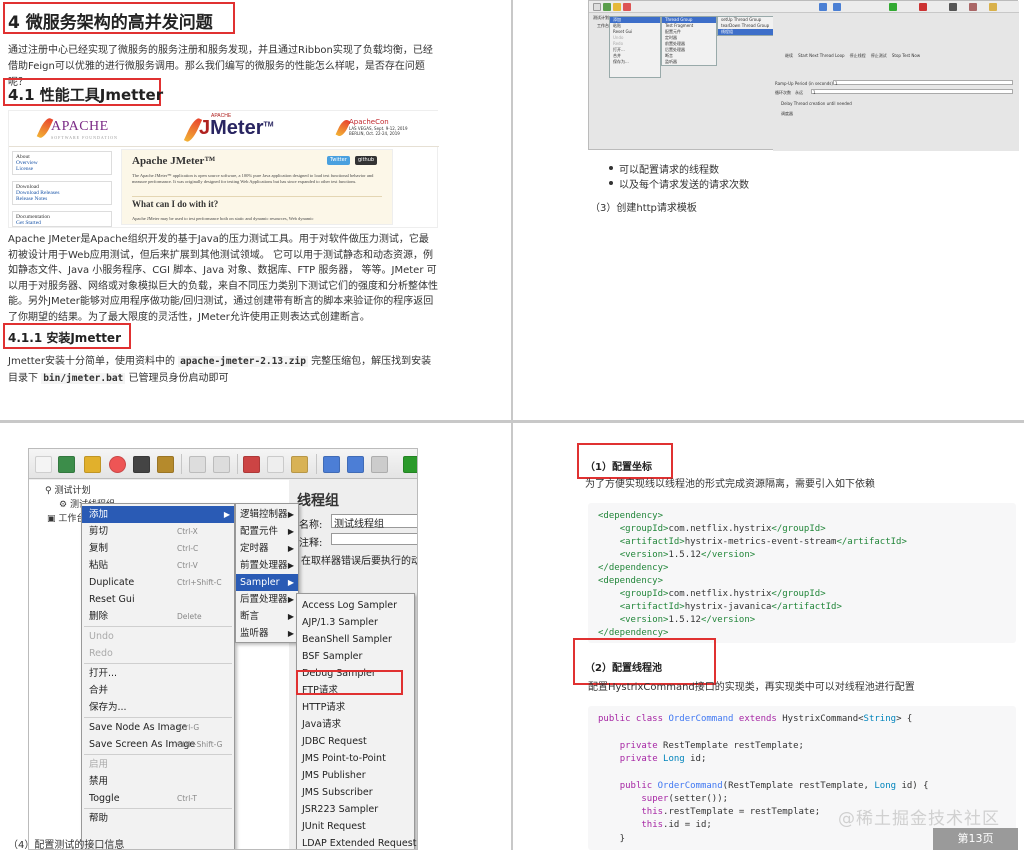  What do you see at coordinates (644, 555) in the screenshot?
I see `code-token: <version>` at bounding box center [644, 555].